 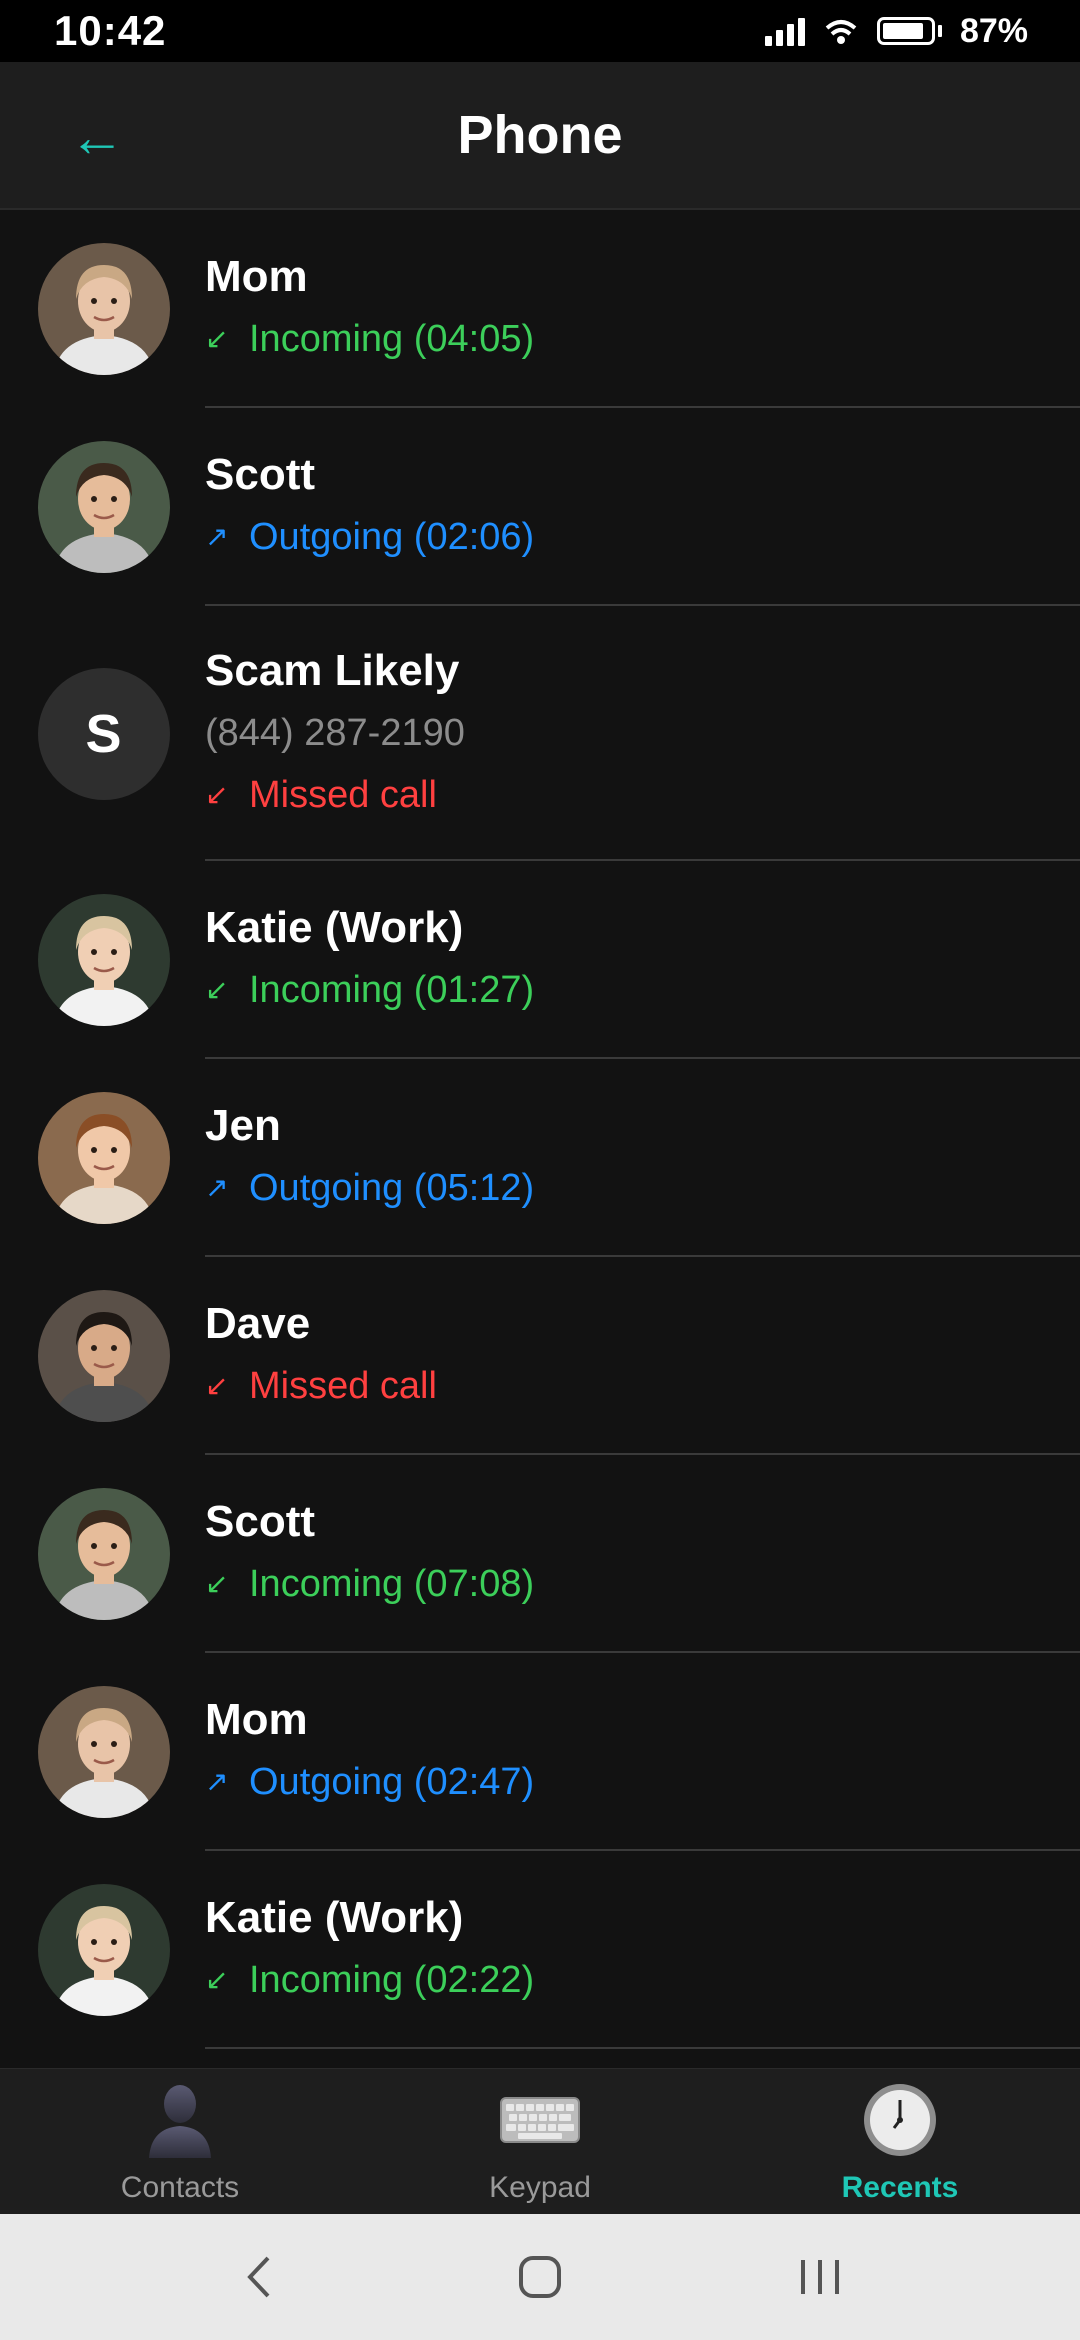 I want to click on nav-recents-icon, so click(x=820, y=2277).